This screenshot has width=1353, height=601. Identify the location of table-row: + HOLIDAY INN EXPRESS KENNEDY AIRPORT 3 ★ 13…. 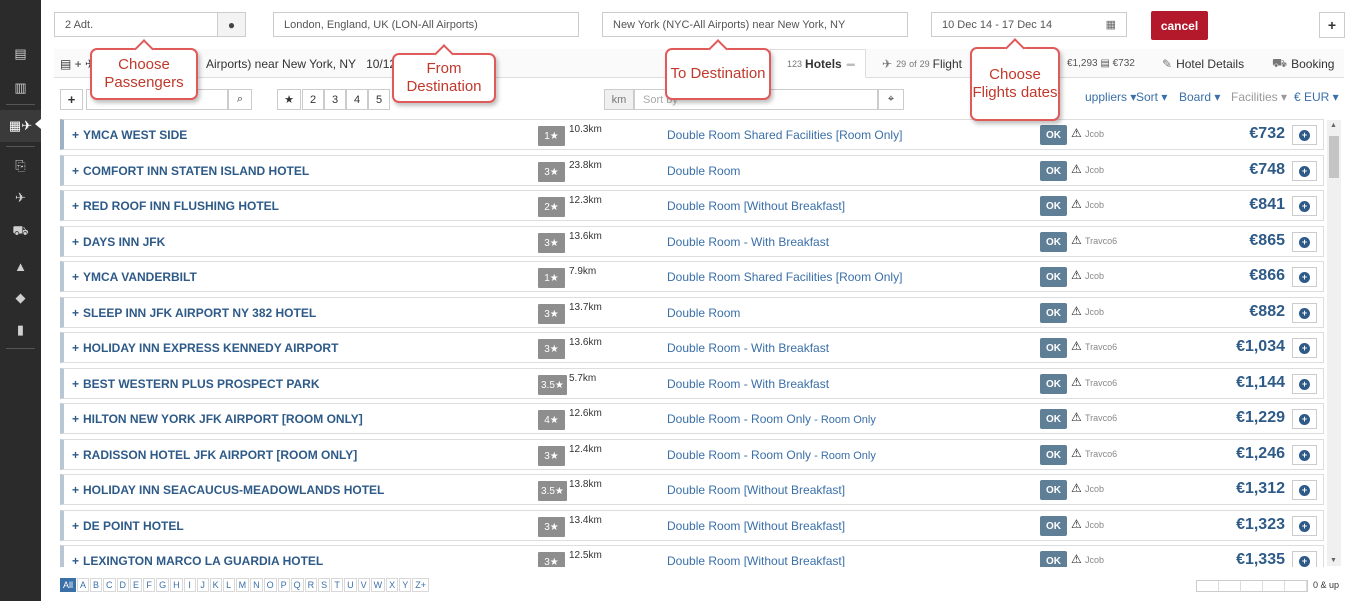
(692, 347).